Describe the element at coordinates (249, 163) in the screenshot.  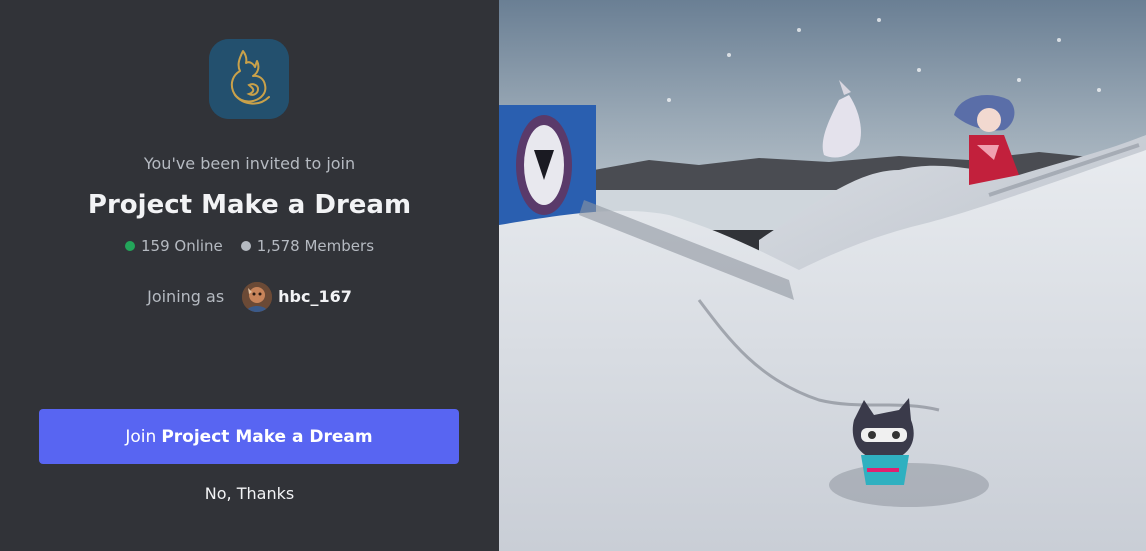
I see `invite-subtitle: You've been invited to join` at that location.